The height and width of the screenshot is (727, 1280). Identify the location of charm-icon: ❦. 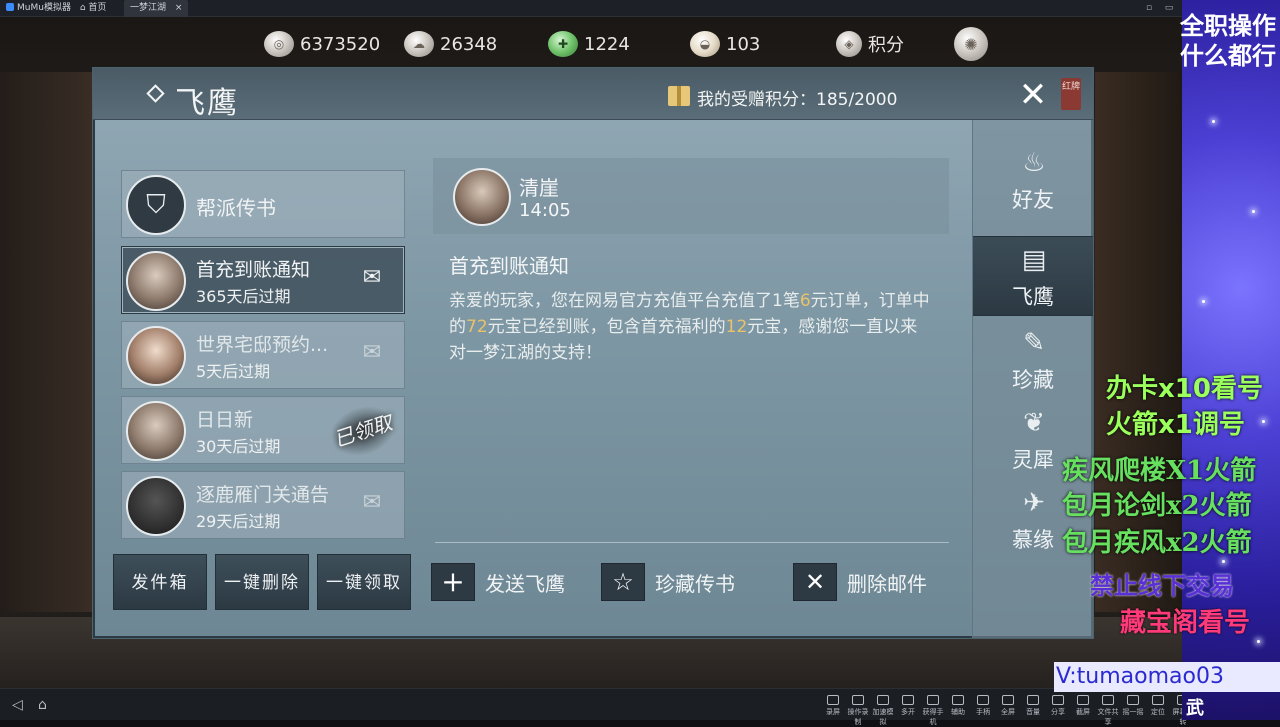
(1034, 423).